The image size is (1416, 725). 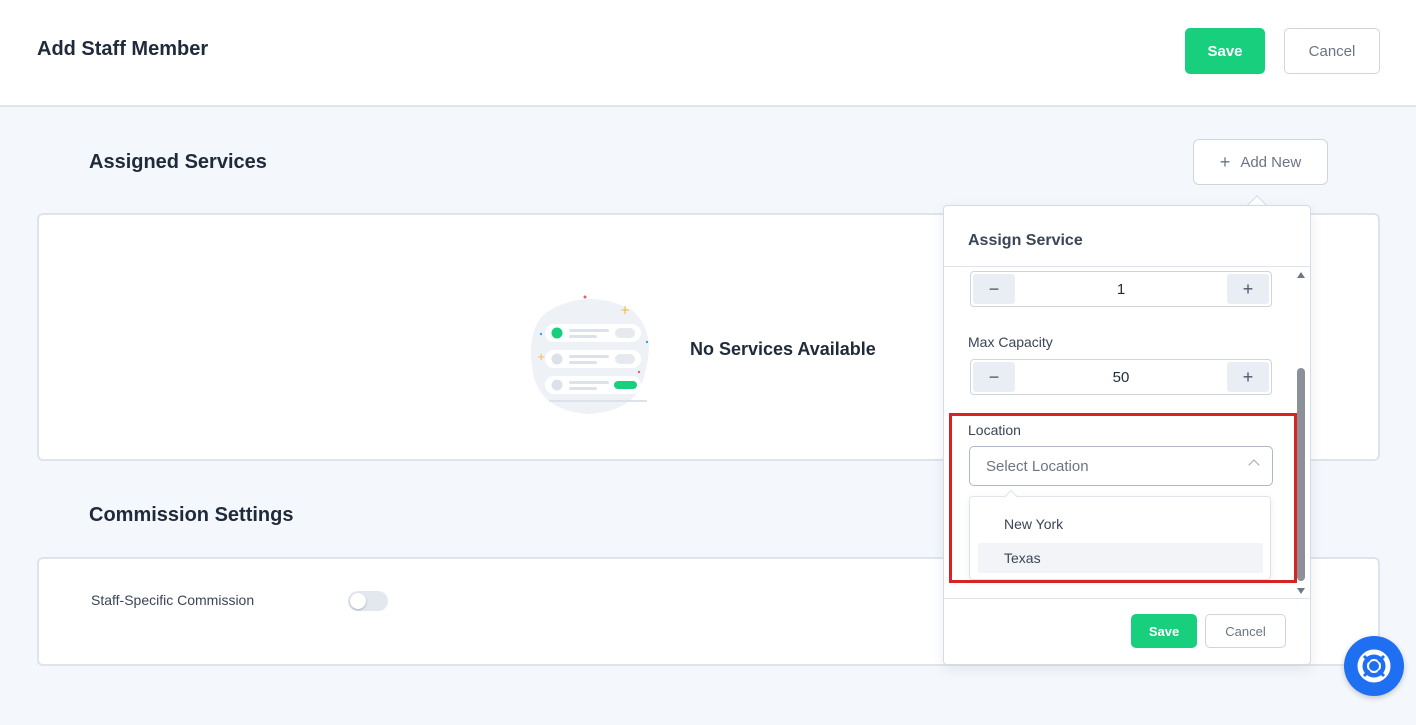 What do you see at coordinates (1301, 275) in the screenshot?
I see `scroll-up-arrow-icon` at bounding box center [1301, 275].